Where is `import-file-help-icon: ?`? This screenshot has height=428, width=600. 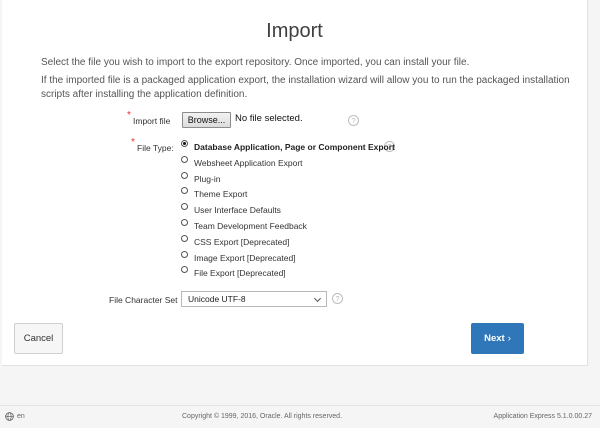 import-file-help-icon: ? is located at coordinates (353, 120).